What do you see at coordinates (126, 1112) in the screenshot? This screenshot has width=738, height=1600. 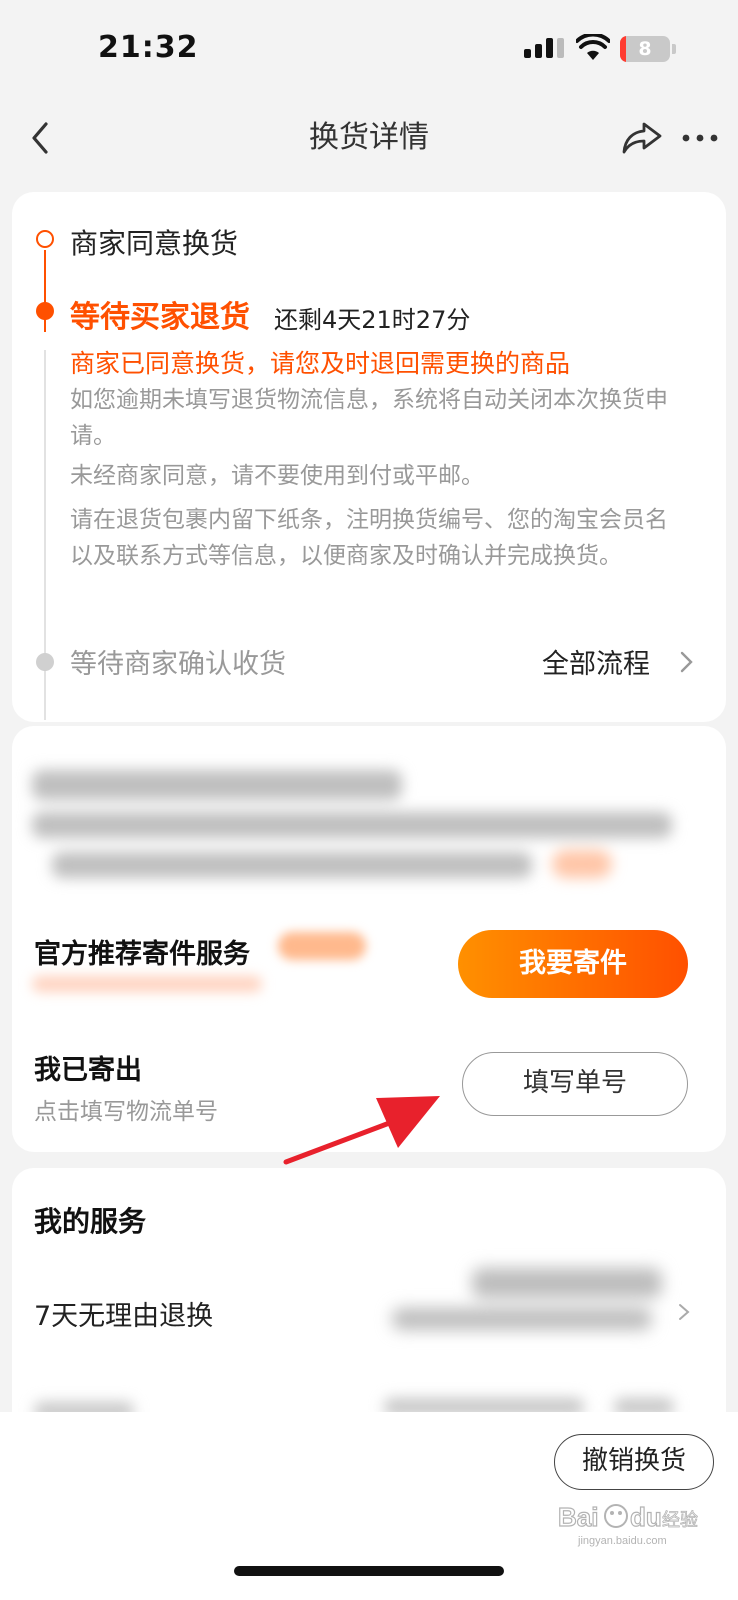 I see `already-sent-subtitle: 点击填写物流单号` at bounding box center [126, 1112].